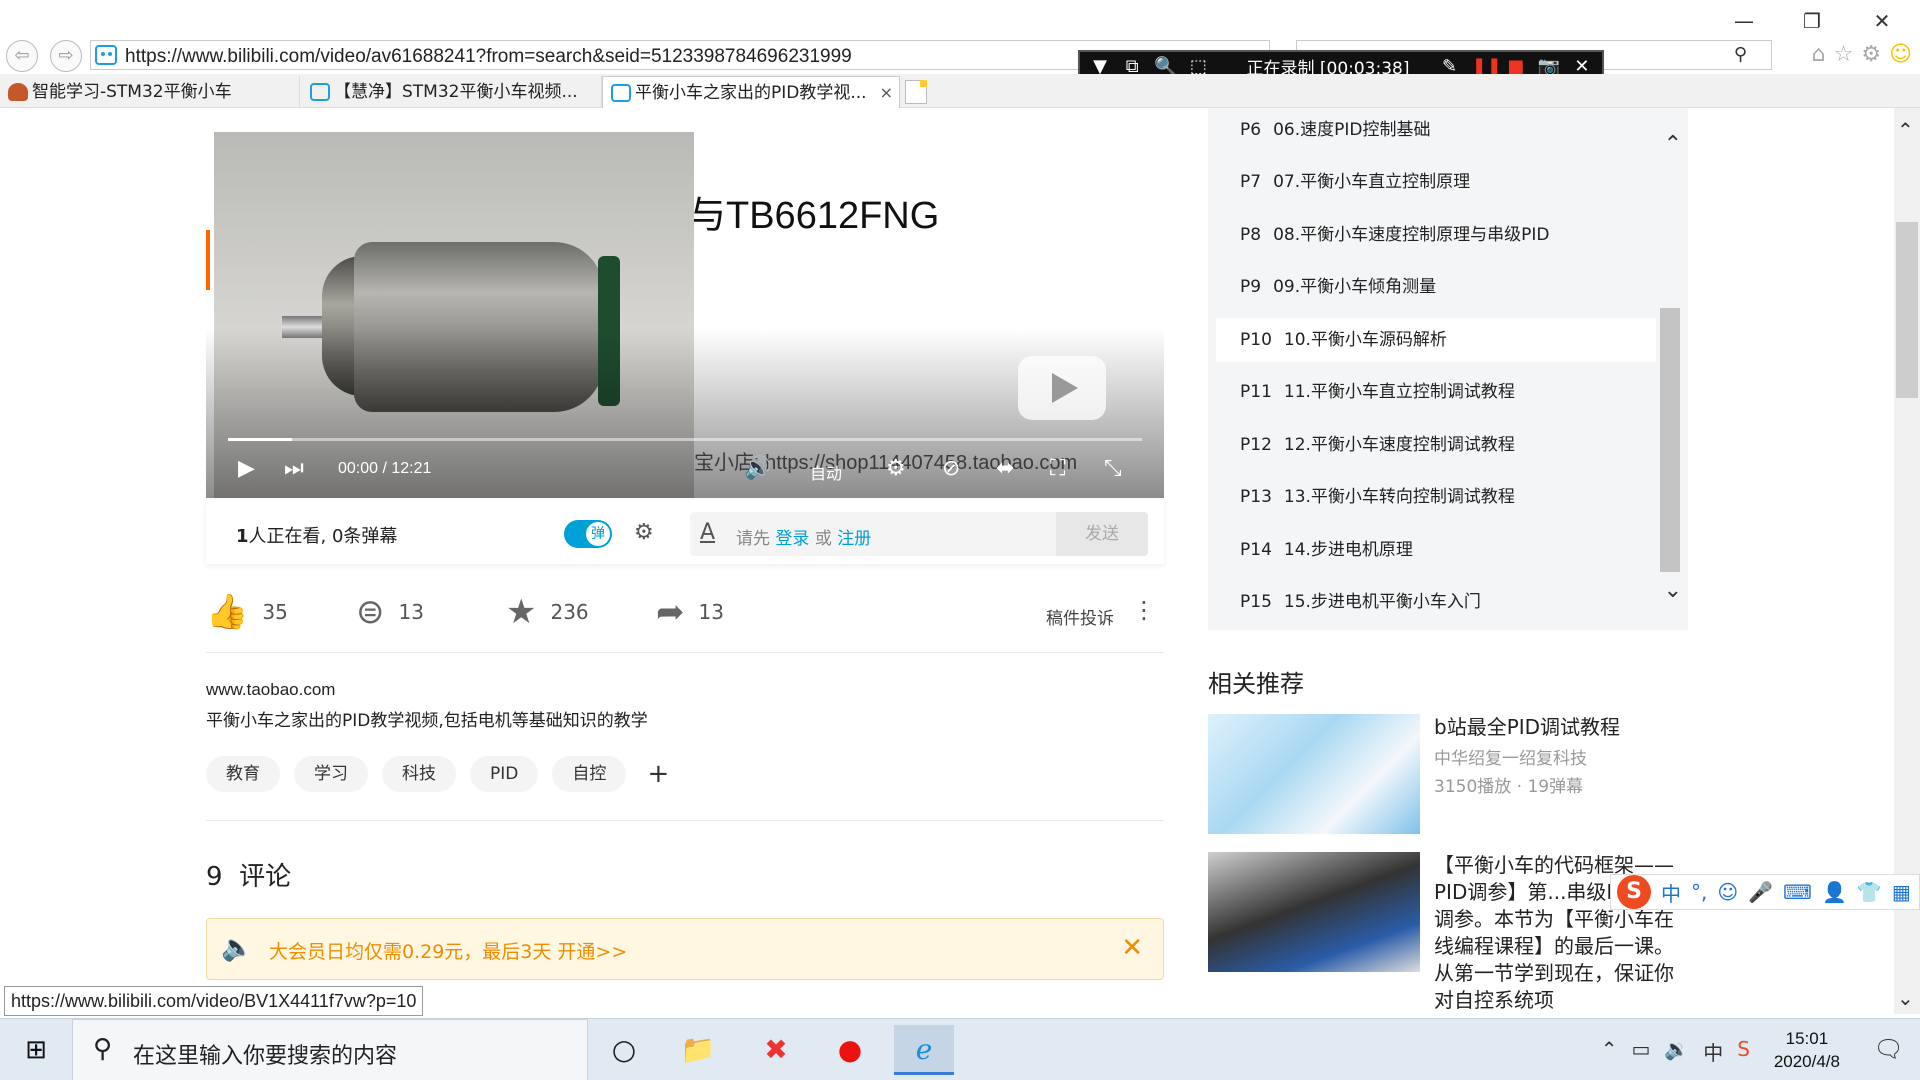 The image size is (1920, 1080). What do you see at coordinates (757, 468) in the screenshot?
I see `volume-icon: 🔊` at bounding box center [757, 468].